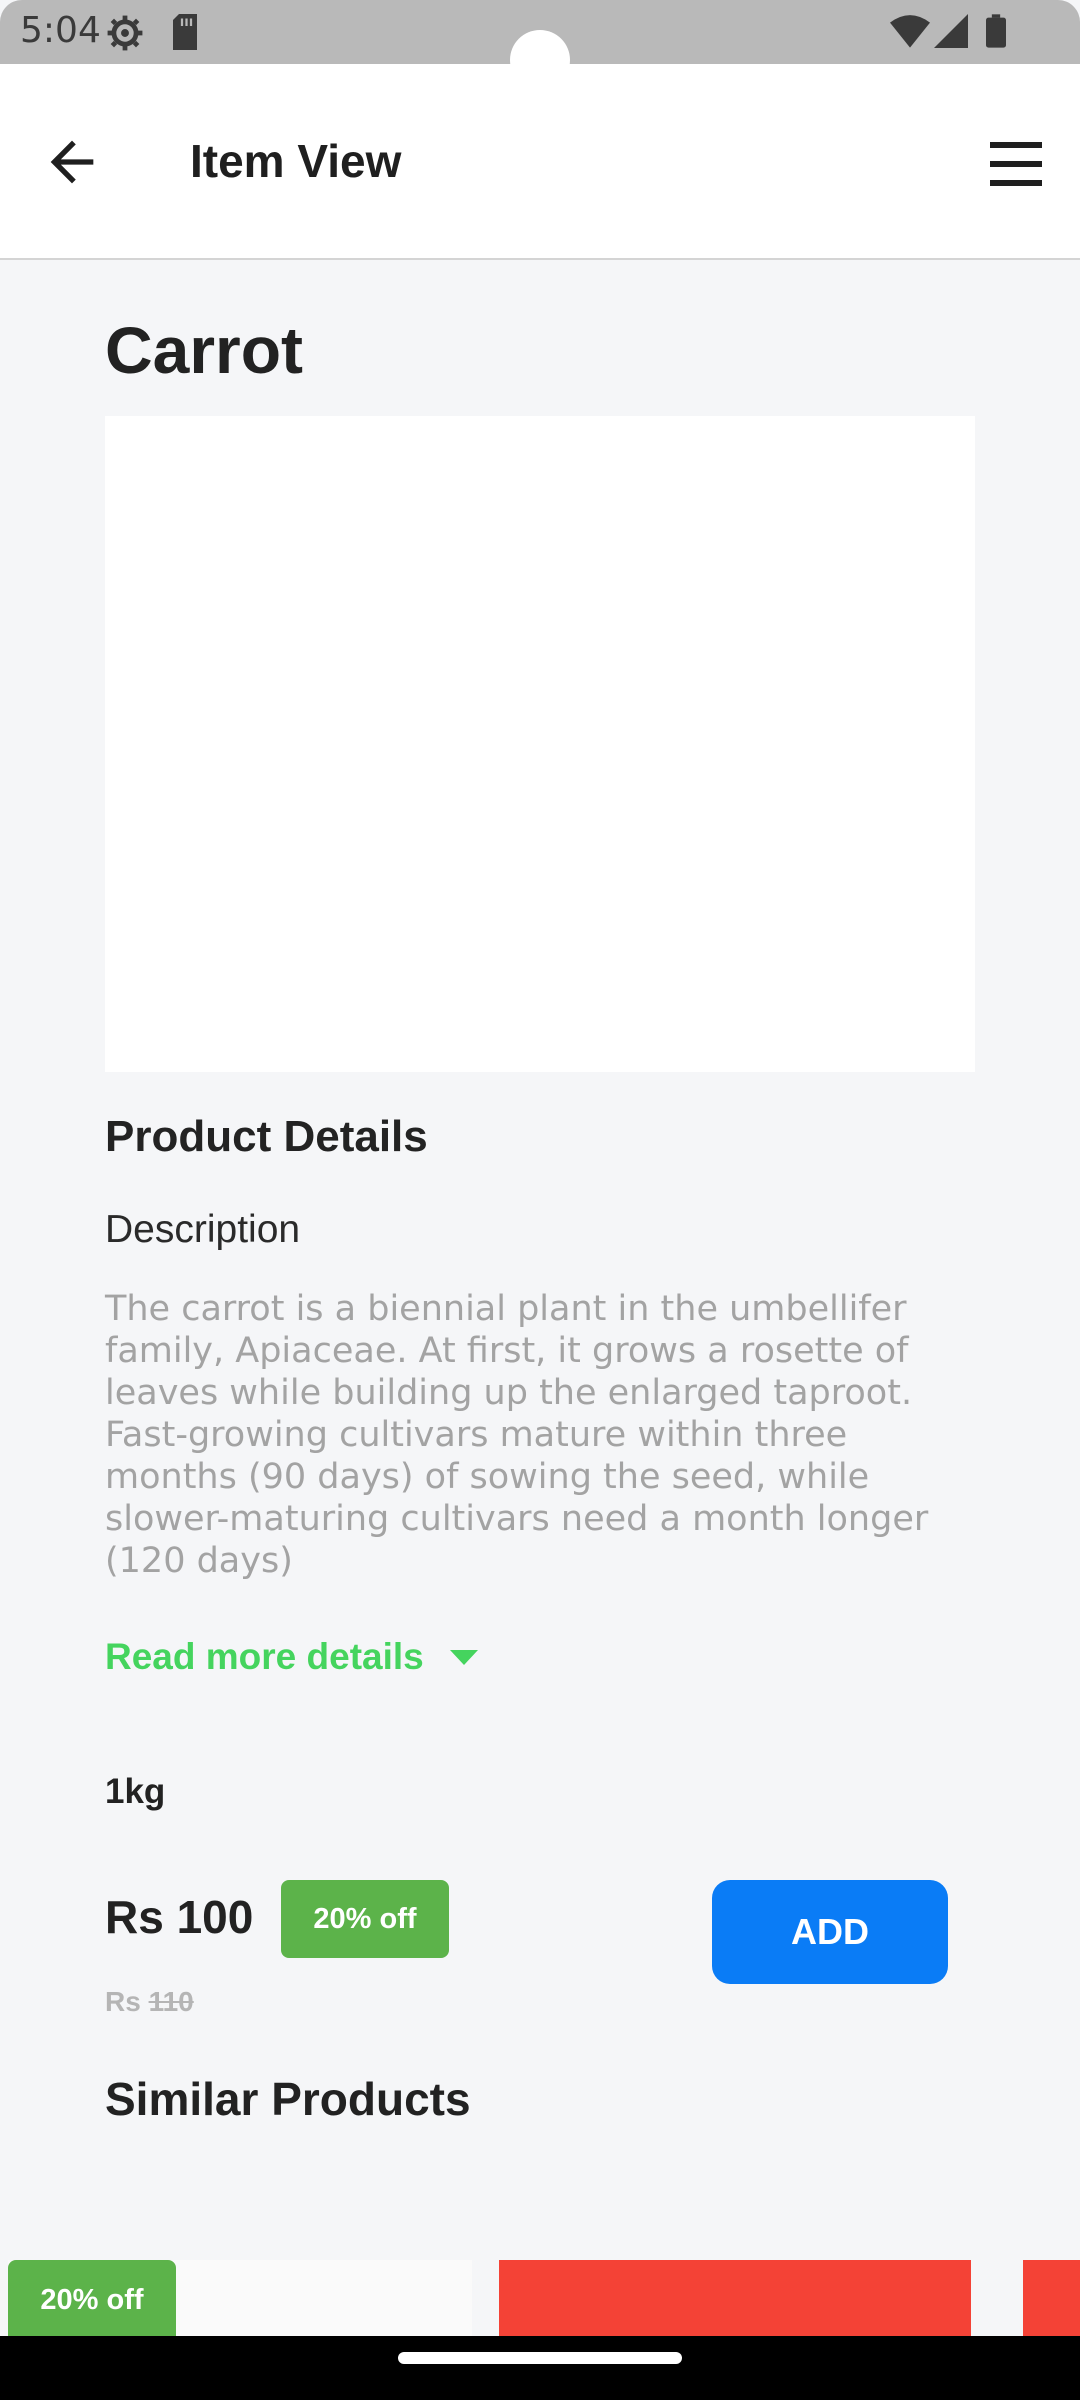 This screenshot has height=2400, width=1080. What do you see at coordinates (135, 1791) in the screenshot?
I see `weight-label: 1kg` at bounding box center [135, 1791].